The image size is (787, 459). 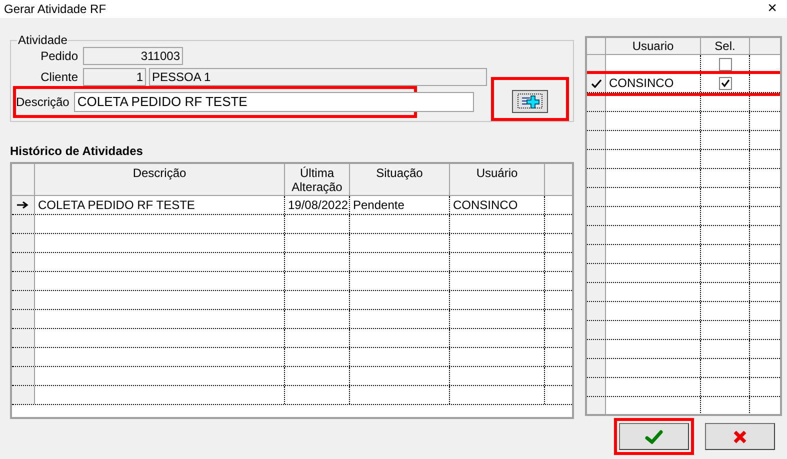 I want to click on ok-button, so click(x=654, y=436).